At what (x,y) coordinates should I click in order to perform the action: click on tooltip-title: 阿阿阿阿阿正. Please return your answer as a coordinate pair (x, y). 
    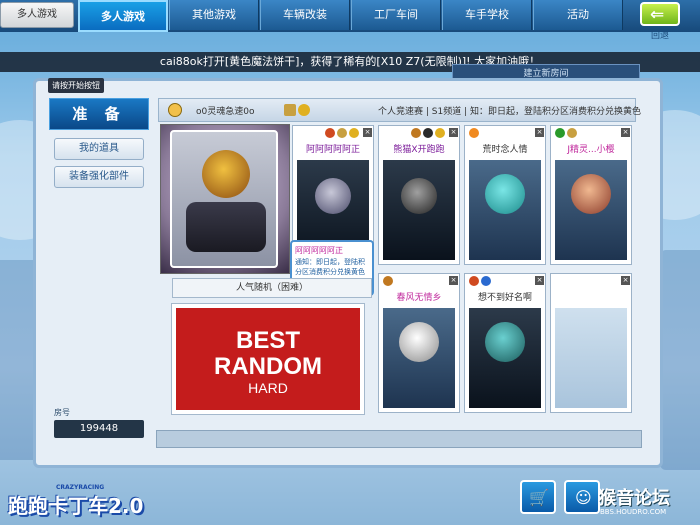
    Looking at the image, I should click on (319, 250).